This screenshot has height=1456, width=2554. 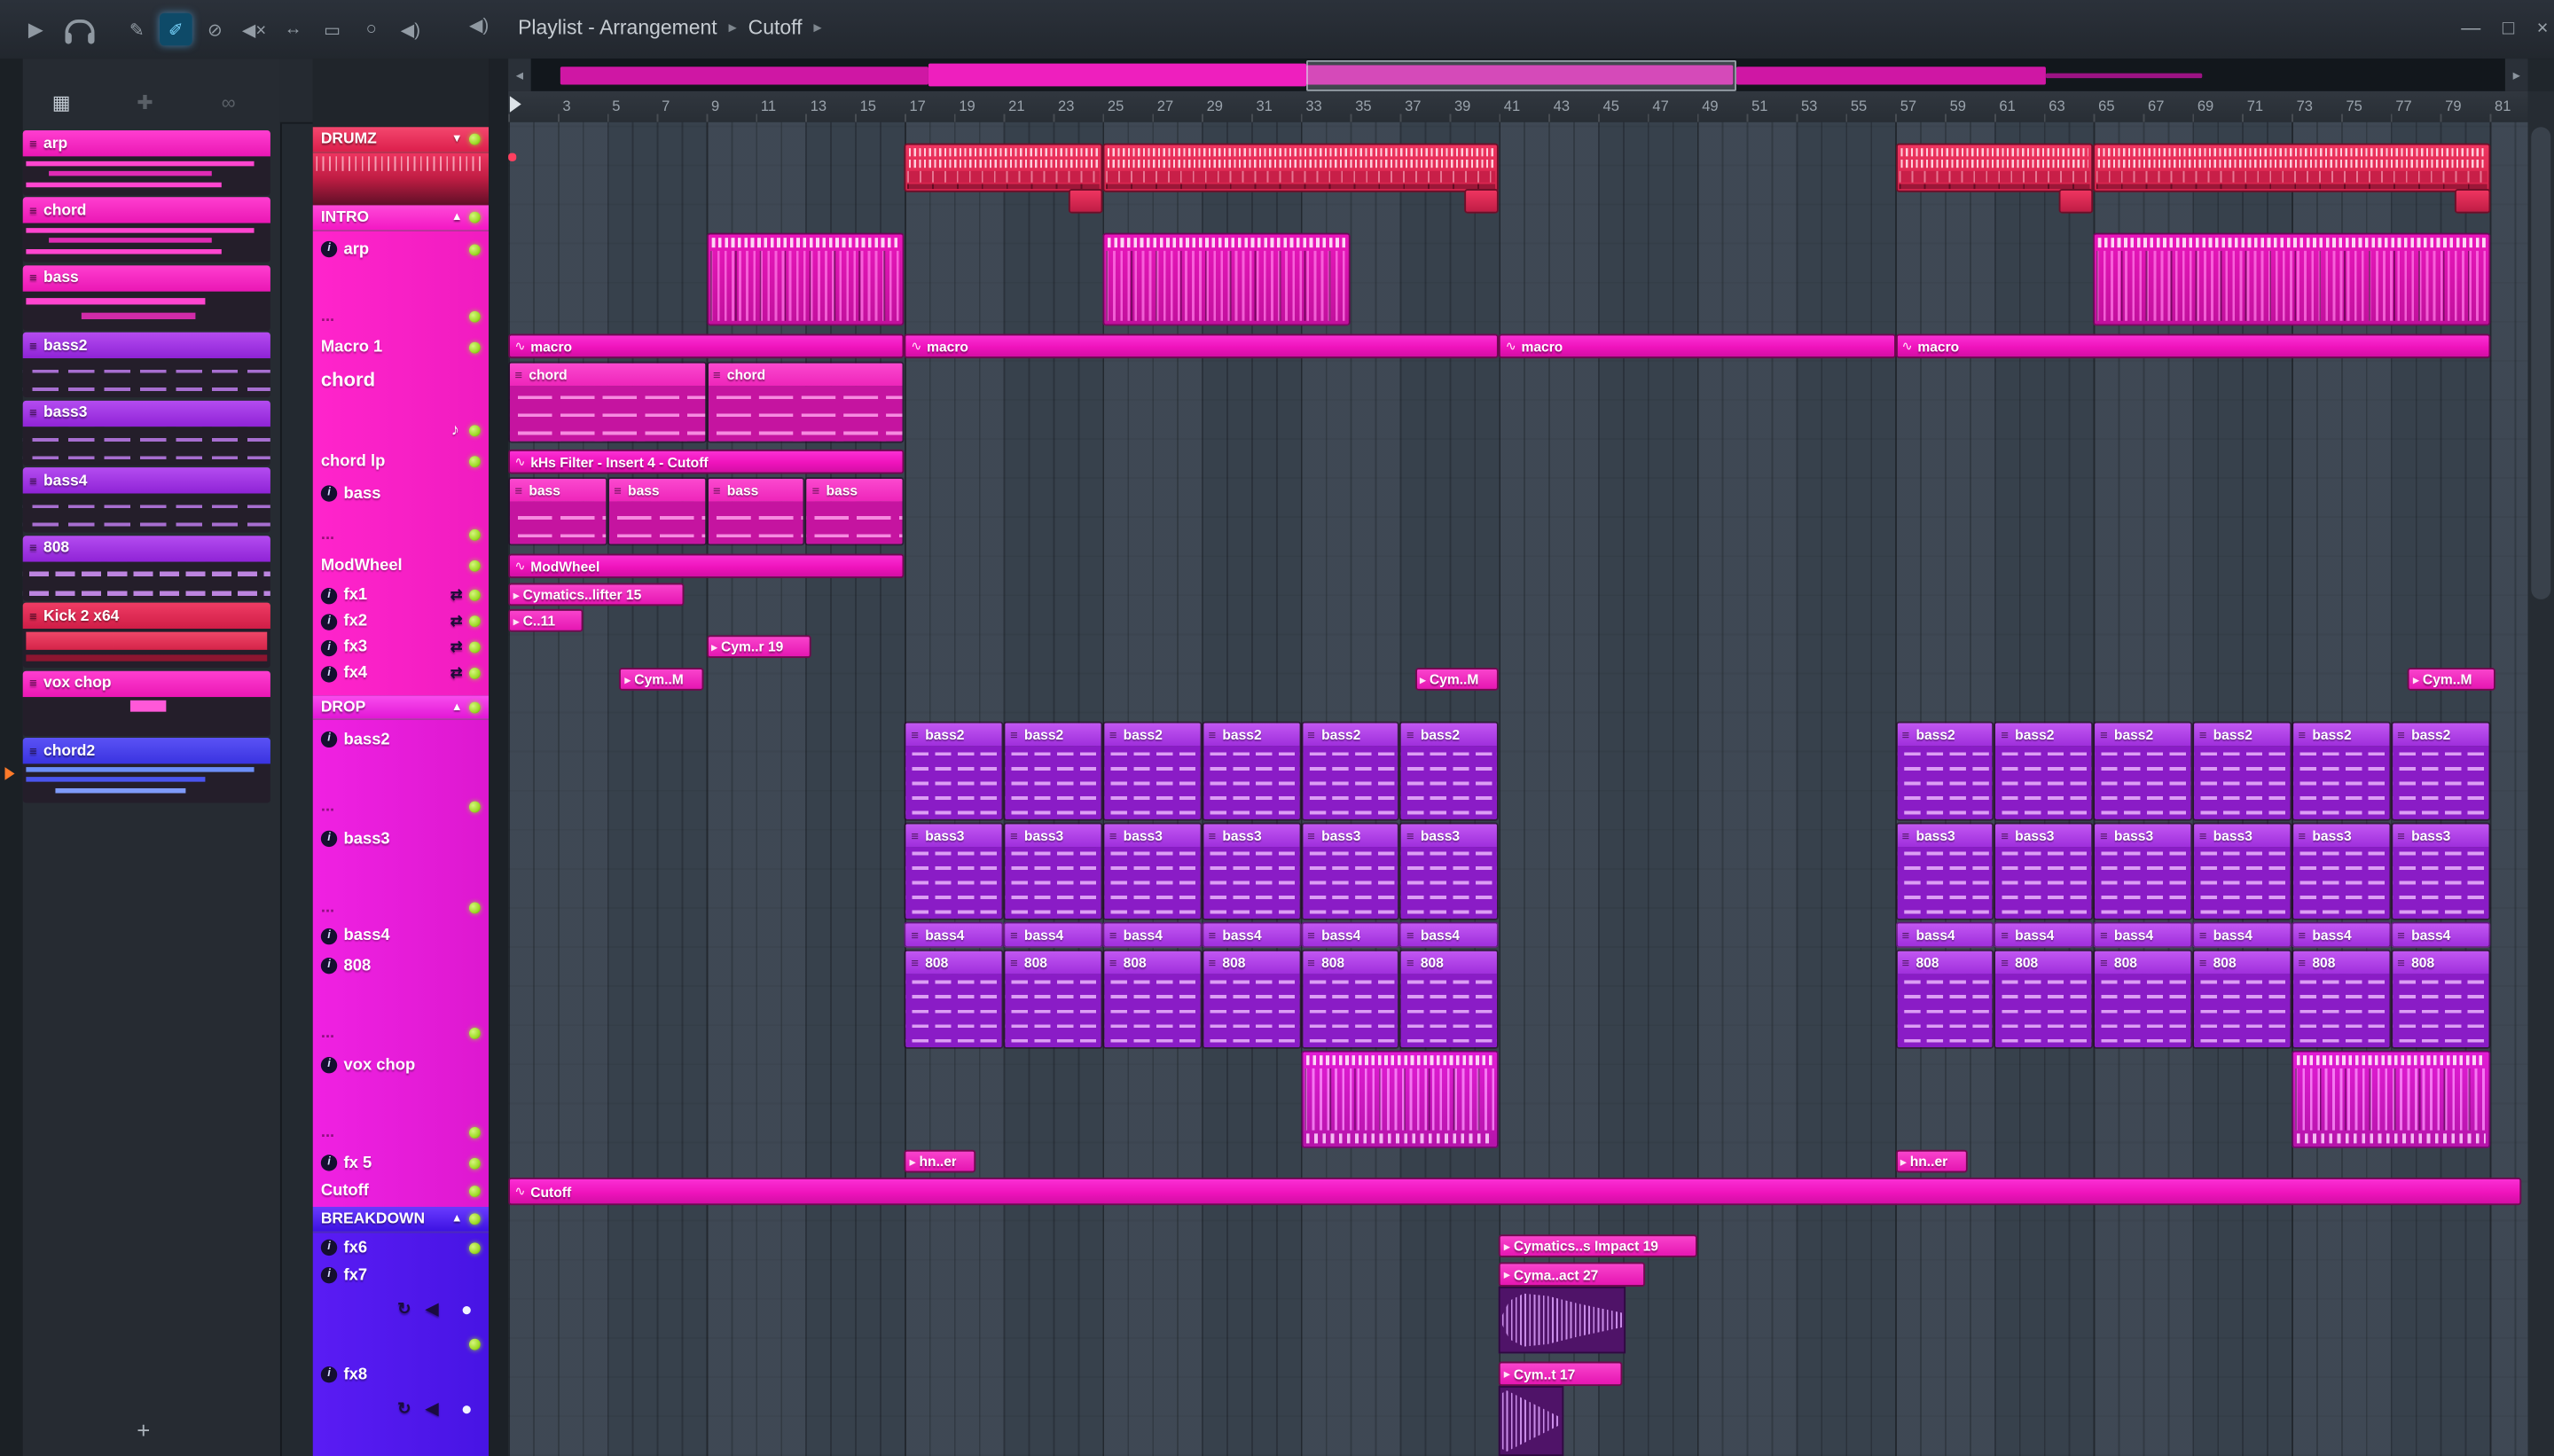 I want to click on track-row-808: i 808, so click(x=401, y=965).